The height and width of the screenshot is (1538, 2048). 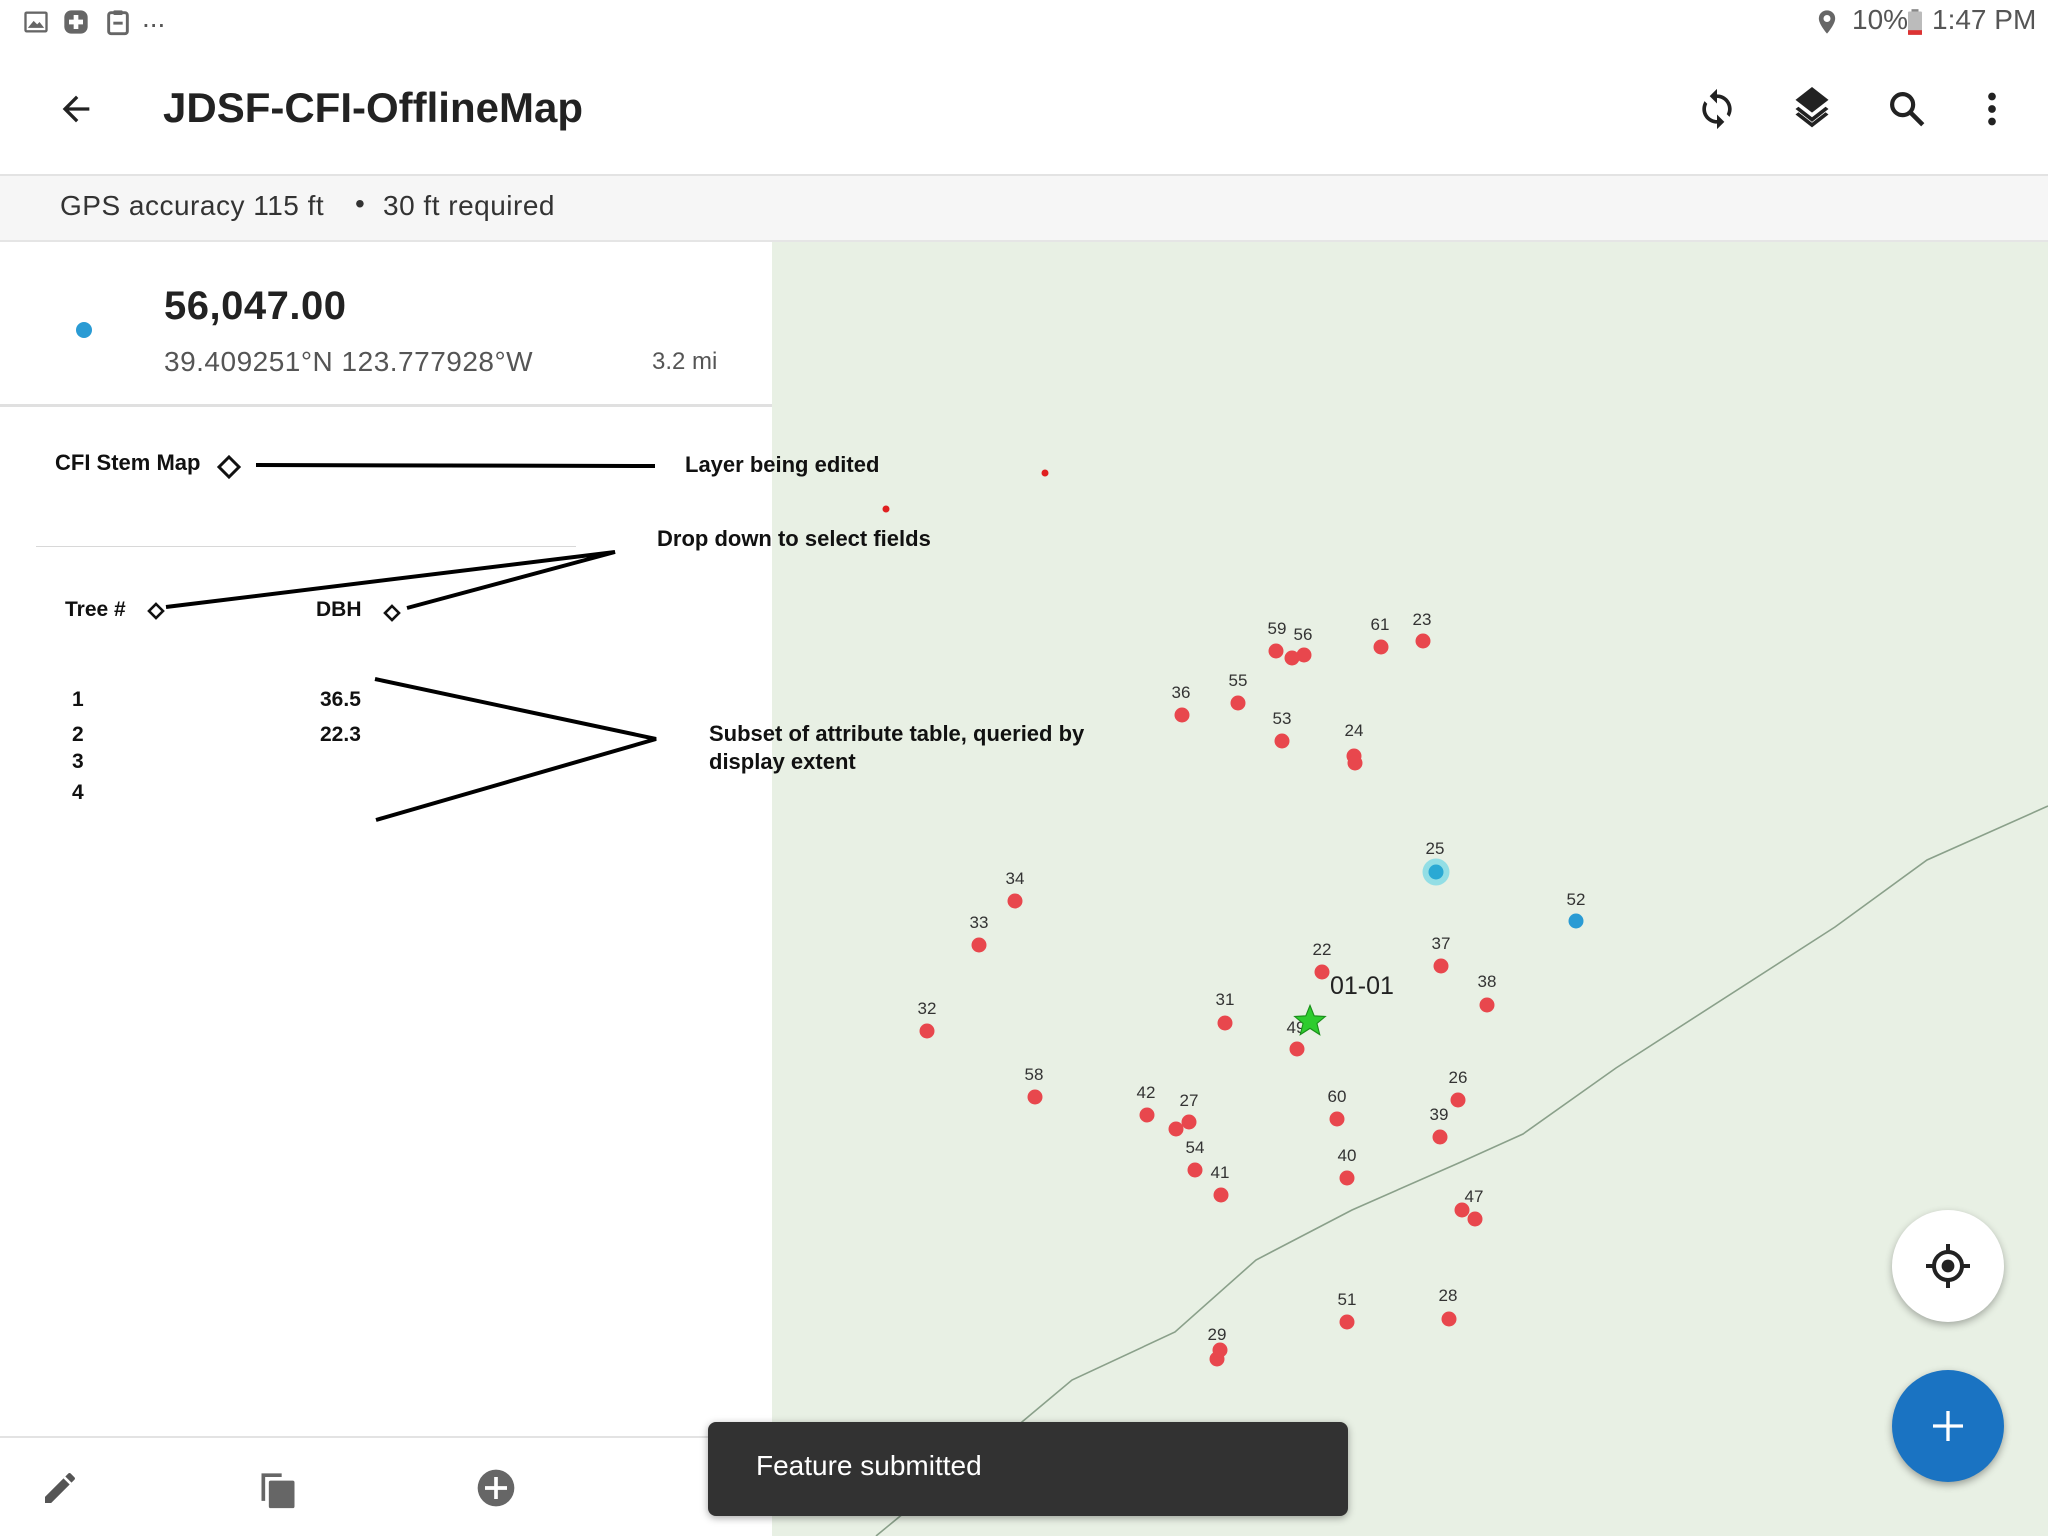 I want to click on map-point-label: 42, so click(x=1146, y=1092).